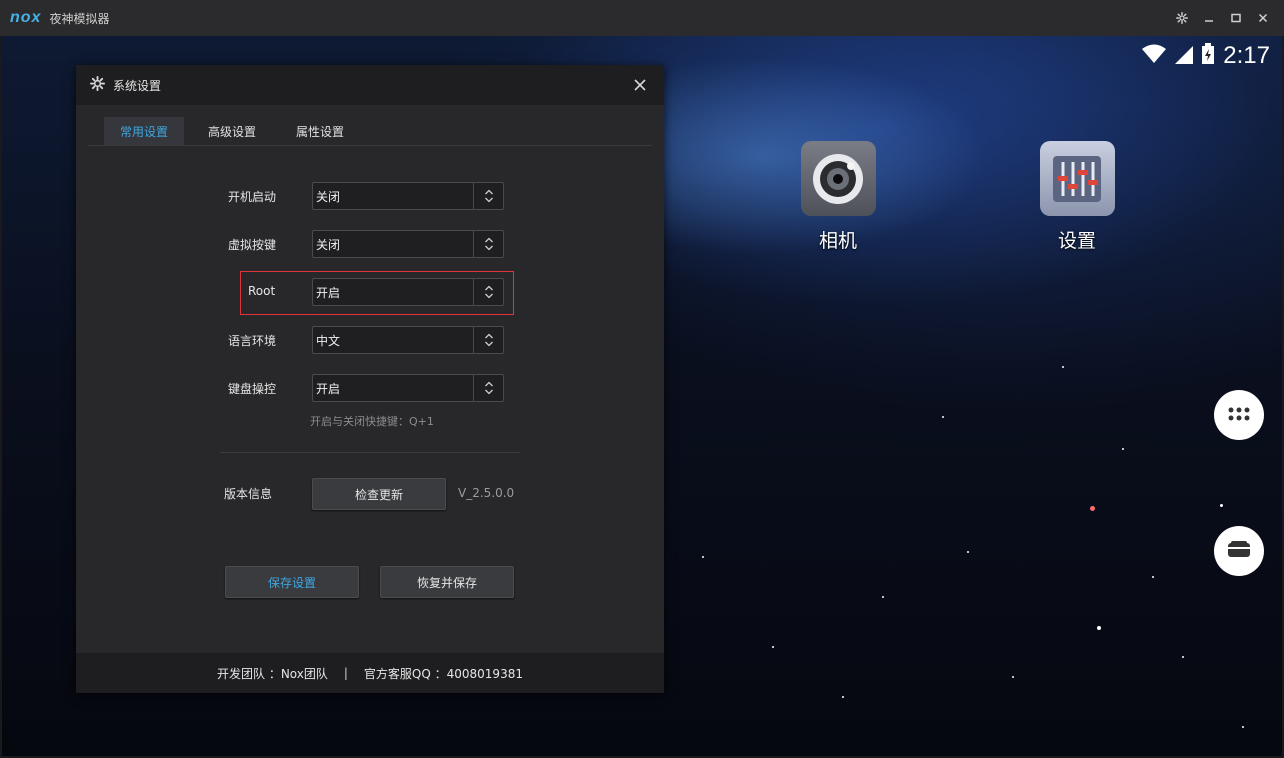  What do you see at coordinates (1235, 18) in the screenshot?
I see `maximize-icon` at bounding box center [1235, 18].